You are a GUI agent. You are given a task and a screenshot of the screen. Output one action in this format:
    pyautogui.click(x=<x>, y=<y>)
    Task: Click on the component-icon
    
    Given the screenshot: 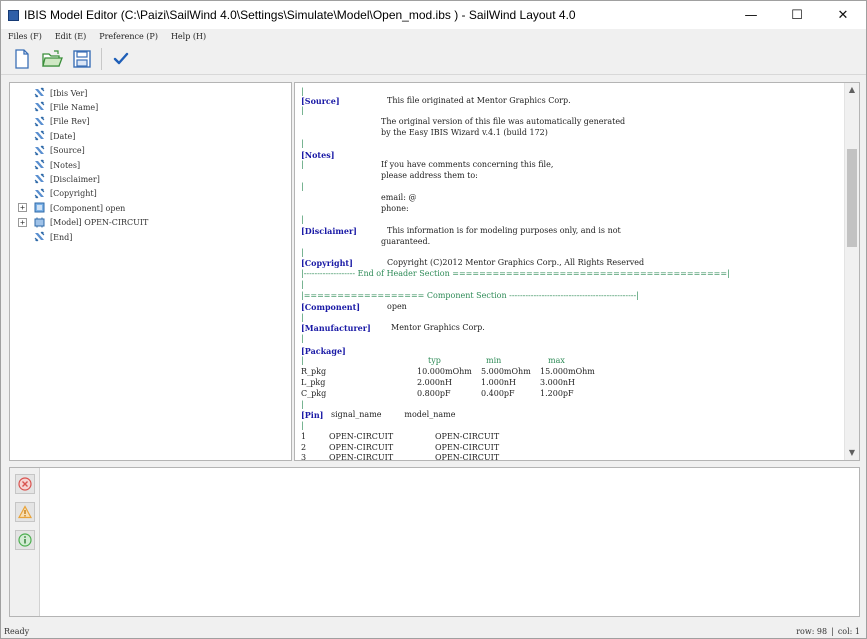 What is the action you would take?
    pyautogui.click(x=39, y=207)
    